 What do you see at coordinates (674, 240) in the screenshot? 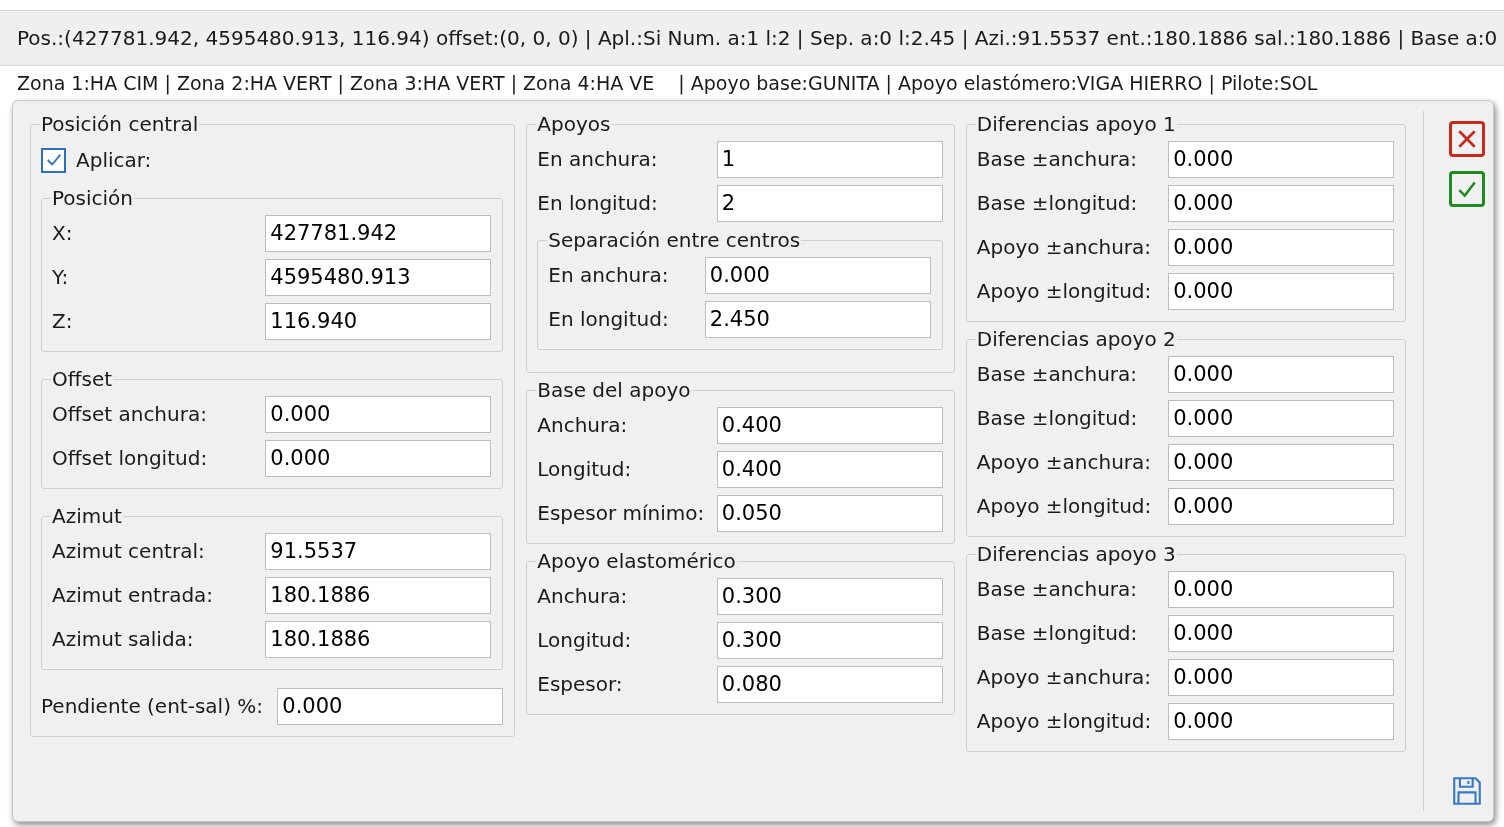
I see `group-title: Separación entre centros` at bounding box center [674, 240].